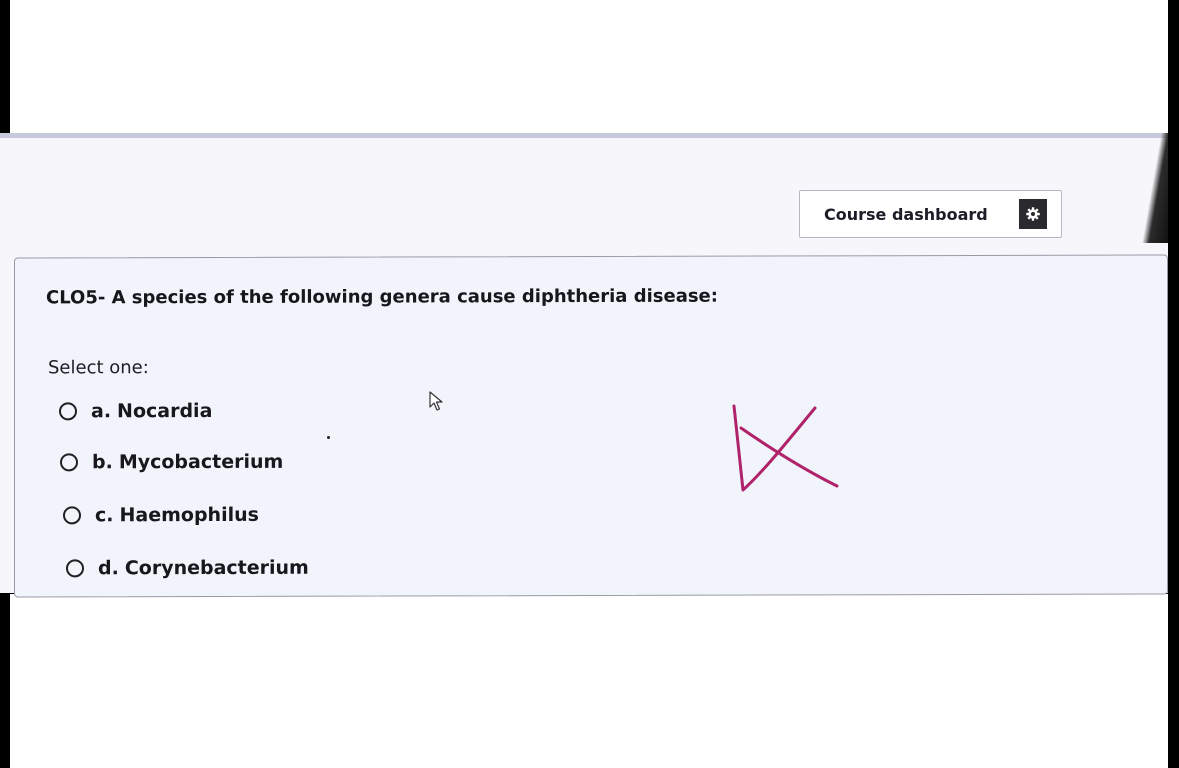  What do you see at coordinates (436, 401) in the screenshot?
I see `mouse-pointer-icon` at bounding box center [436, 401].